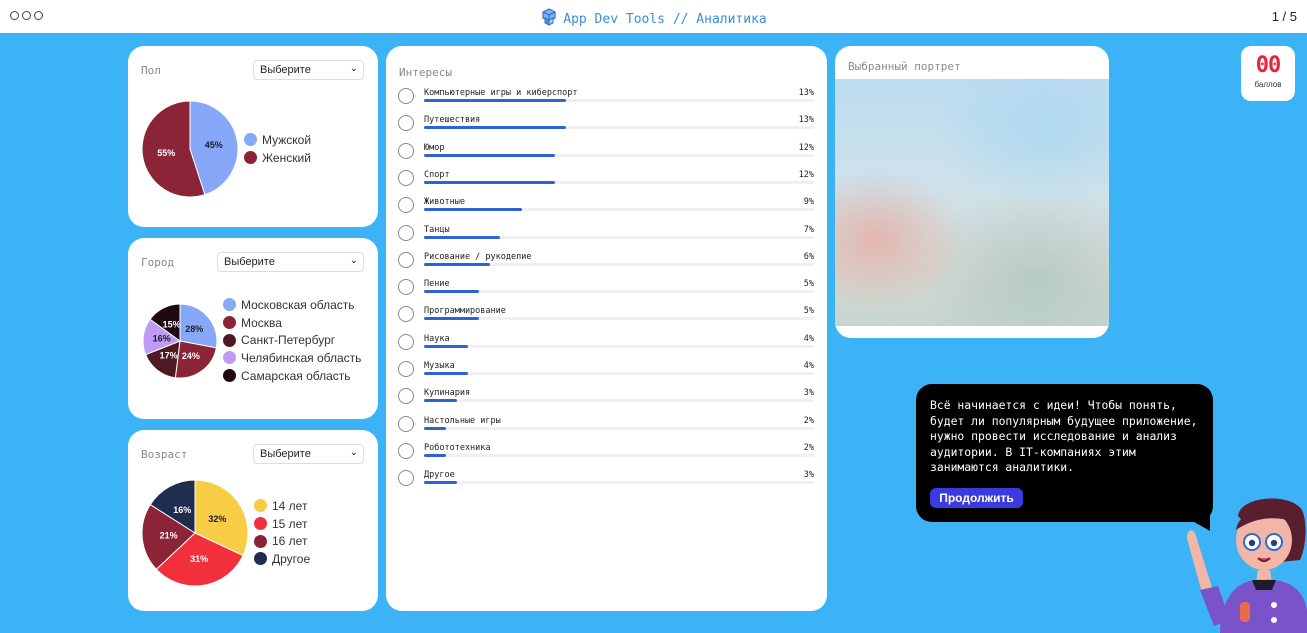 Image resolution: width=1307 pixels, height=633 pixels. What do you see at coordinates (437, 174) in the screenshot?
I see `interest-name: Спорт` at bounding box center [437, 174].